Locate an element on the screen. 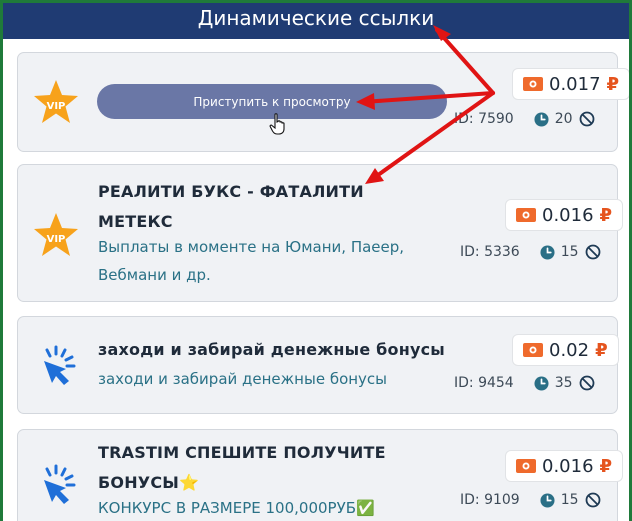  task-desc-line: Выплаты в моменте на Юмани, Паеер, is located at coordinates (251, 247).